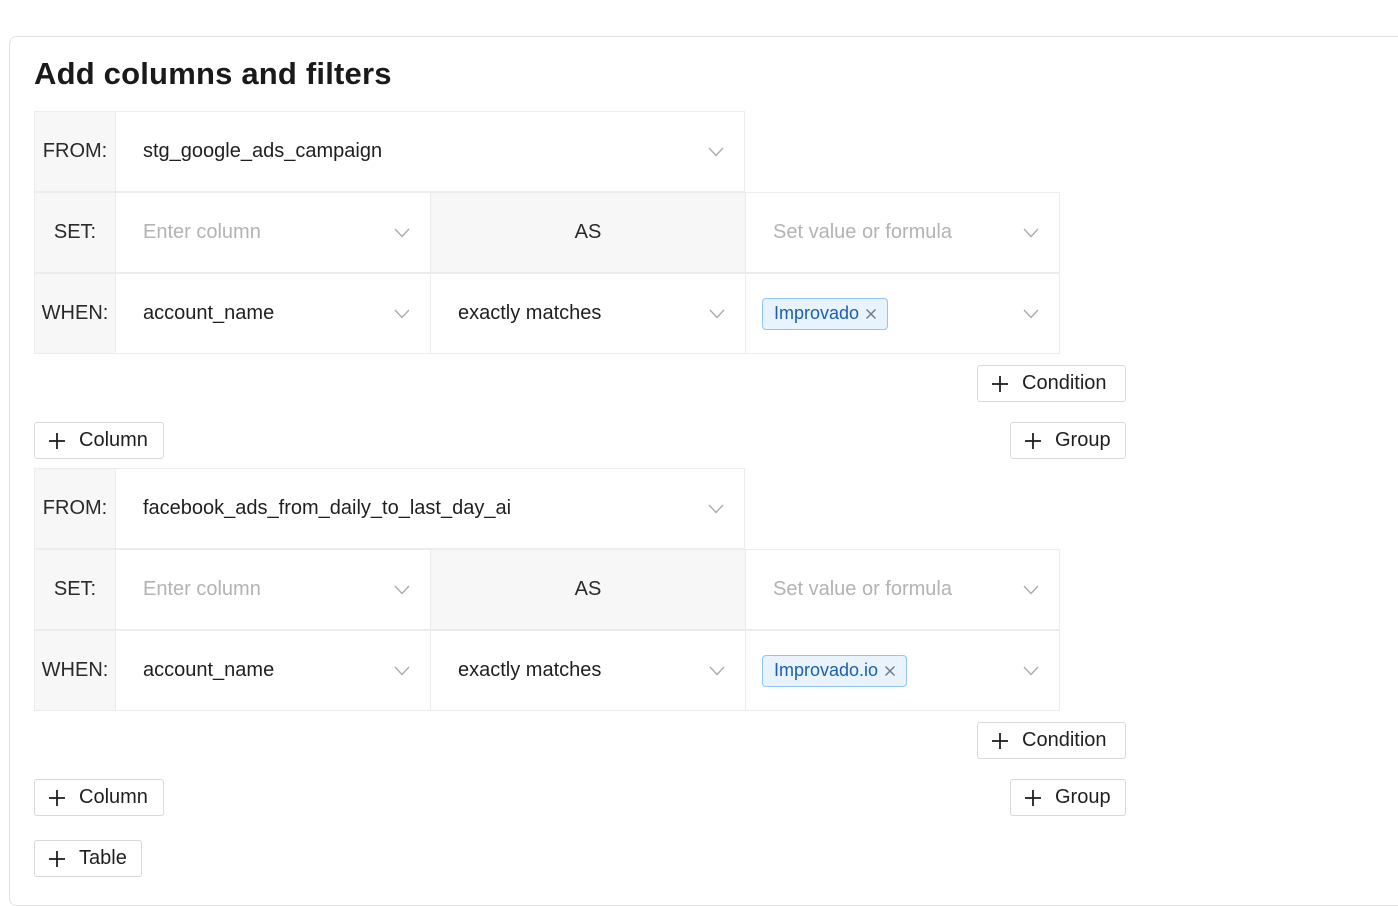 This screenshot has width=1398, height=906. Describe the element at coordinates (430, 151) in the screenshot. I see `from-table-select: stg_google_ads_campaign` at that location.